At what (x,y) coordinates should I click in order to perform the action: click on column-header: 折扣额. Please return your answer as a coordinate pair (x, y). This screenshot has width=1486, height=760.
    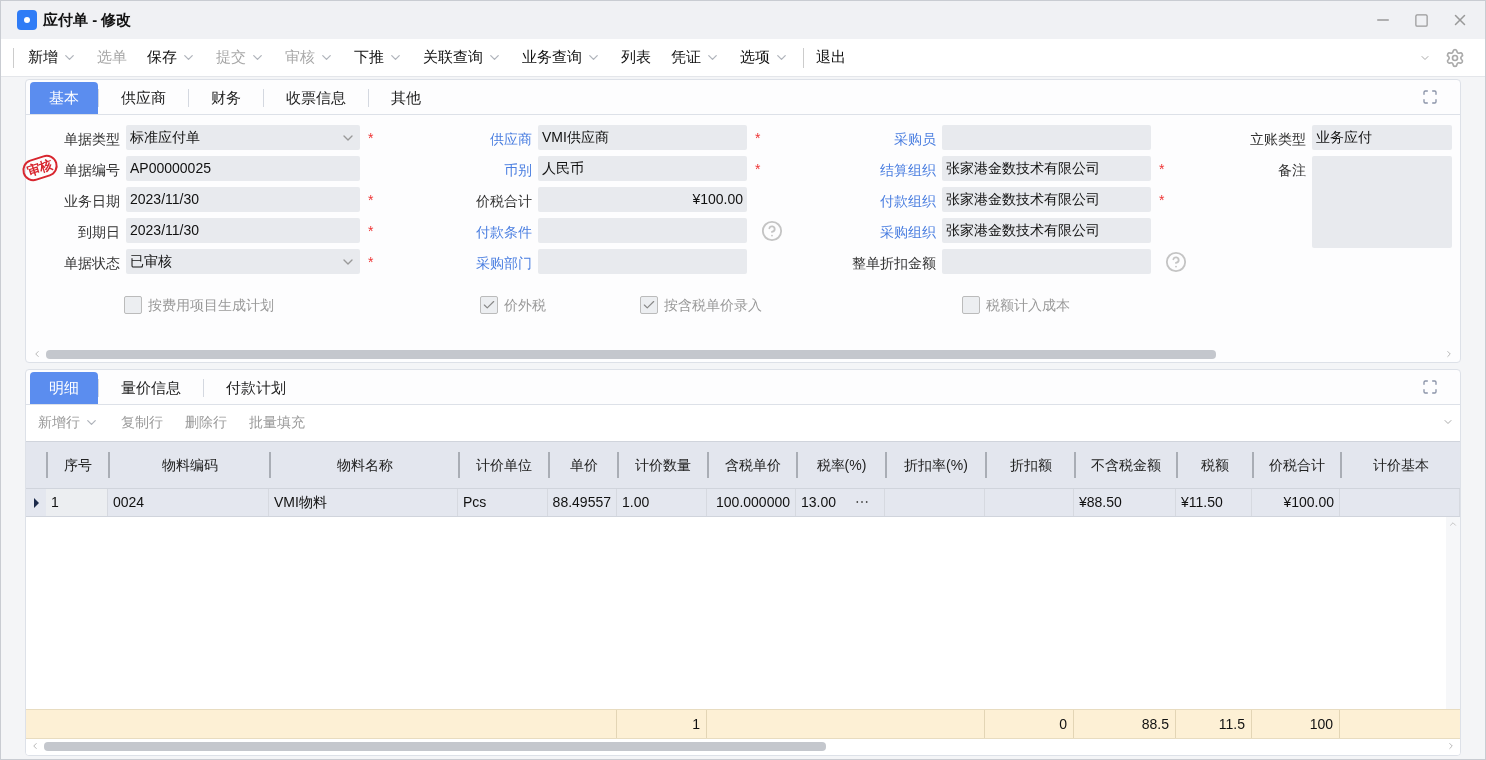
    Looking at the image, I should click on (1029, 465).